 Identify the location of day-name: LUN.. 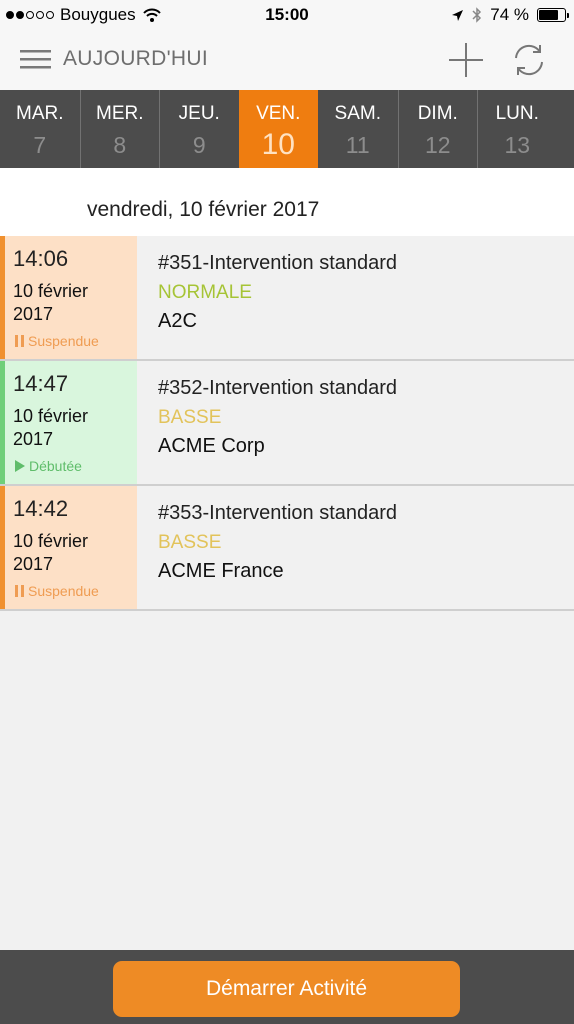
(517, 113).